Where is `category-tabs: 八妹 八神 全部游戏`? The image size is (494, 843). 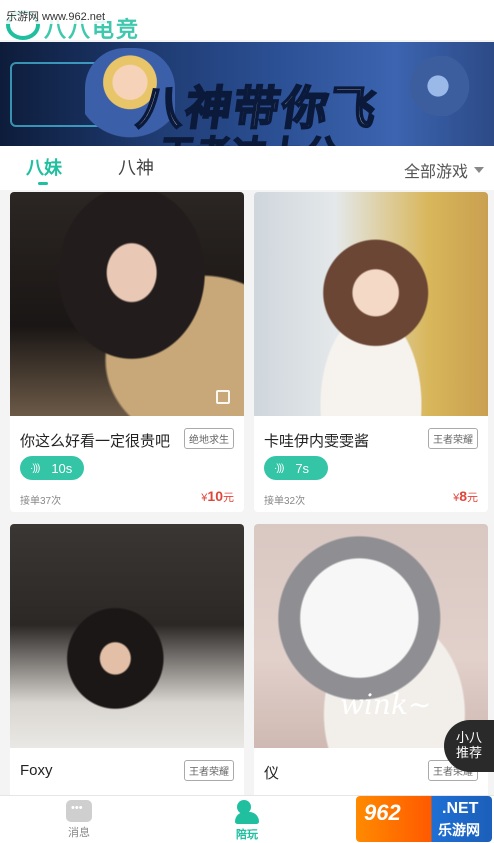
category-tabs: 八妹 八神 全部游戏 is located at coordinates (247, 168).